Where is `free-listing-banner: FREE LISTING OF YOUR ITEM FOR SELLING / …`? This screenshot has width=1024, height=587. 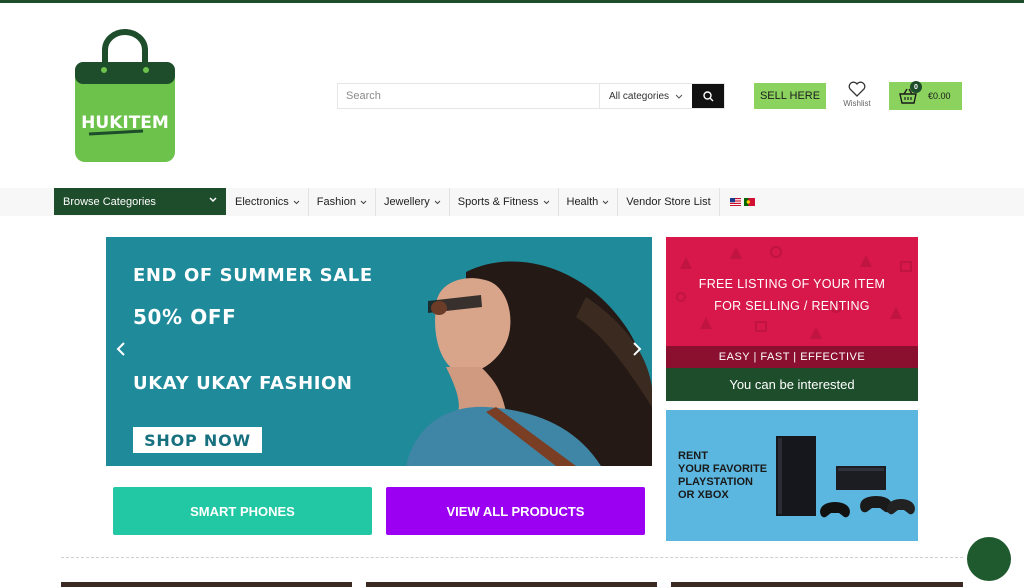
free-listing-banner: FREE LISTING OF YOUR ITEM FOR SELLING / … is located at coordinates (792, 319).